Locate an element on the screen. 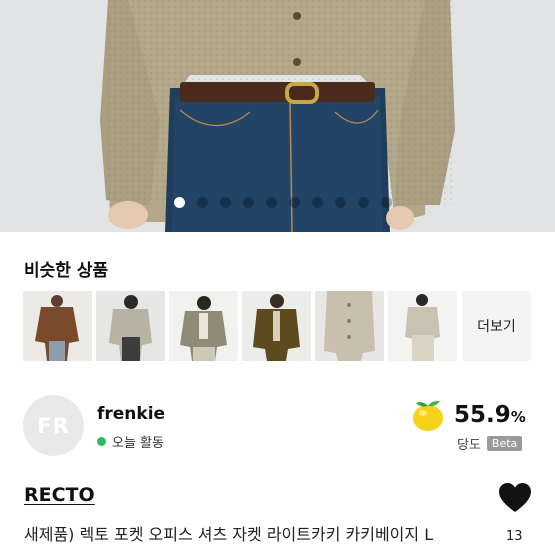 The height and width of the screenshot is (555, 555). more-similar-button: 더보기 is located at coordinates (496, 326).